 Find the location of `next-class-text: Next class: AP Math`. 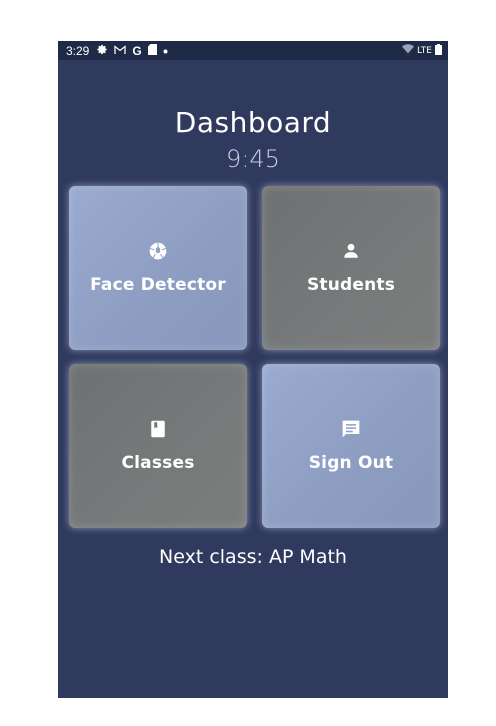

next-class-text: Next class: AP Math is located at coordinates (253, 557).